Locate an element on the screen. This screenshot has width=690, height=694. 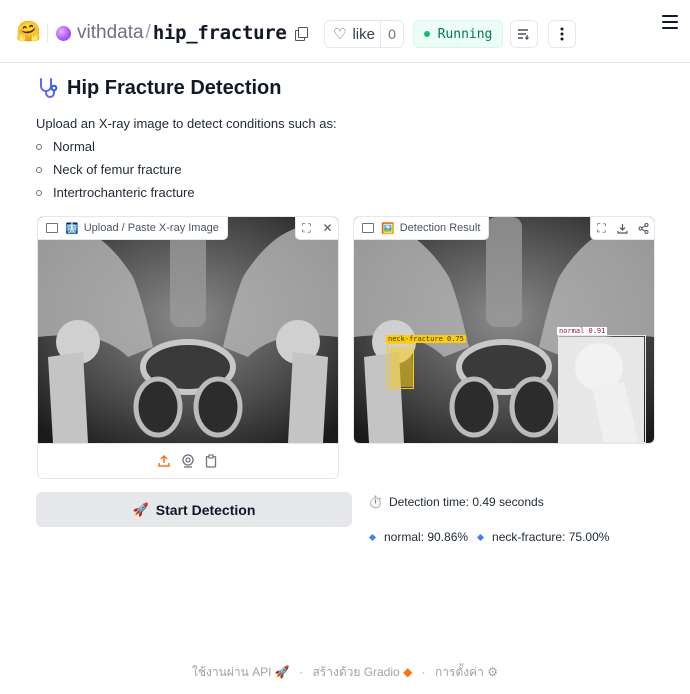
output-panel-tools: ⛶ is located at coordinates (622, 228).